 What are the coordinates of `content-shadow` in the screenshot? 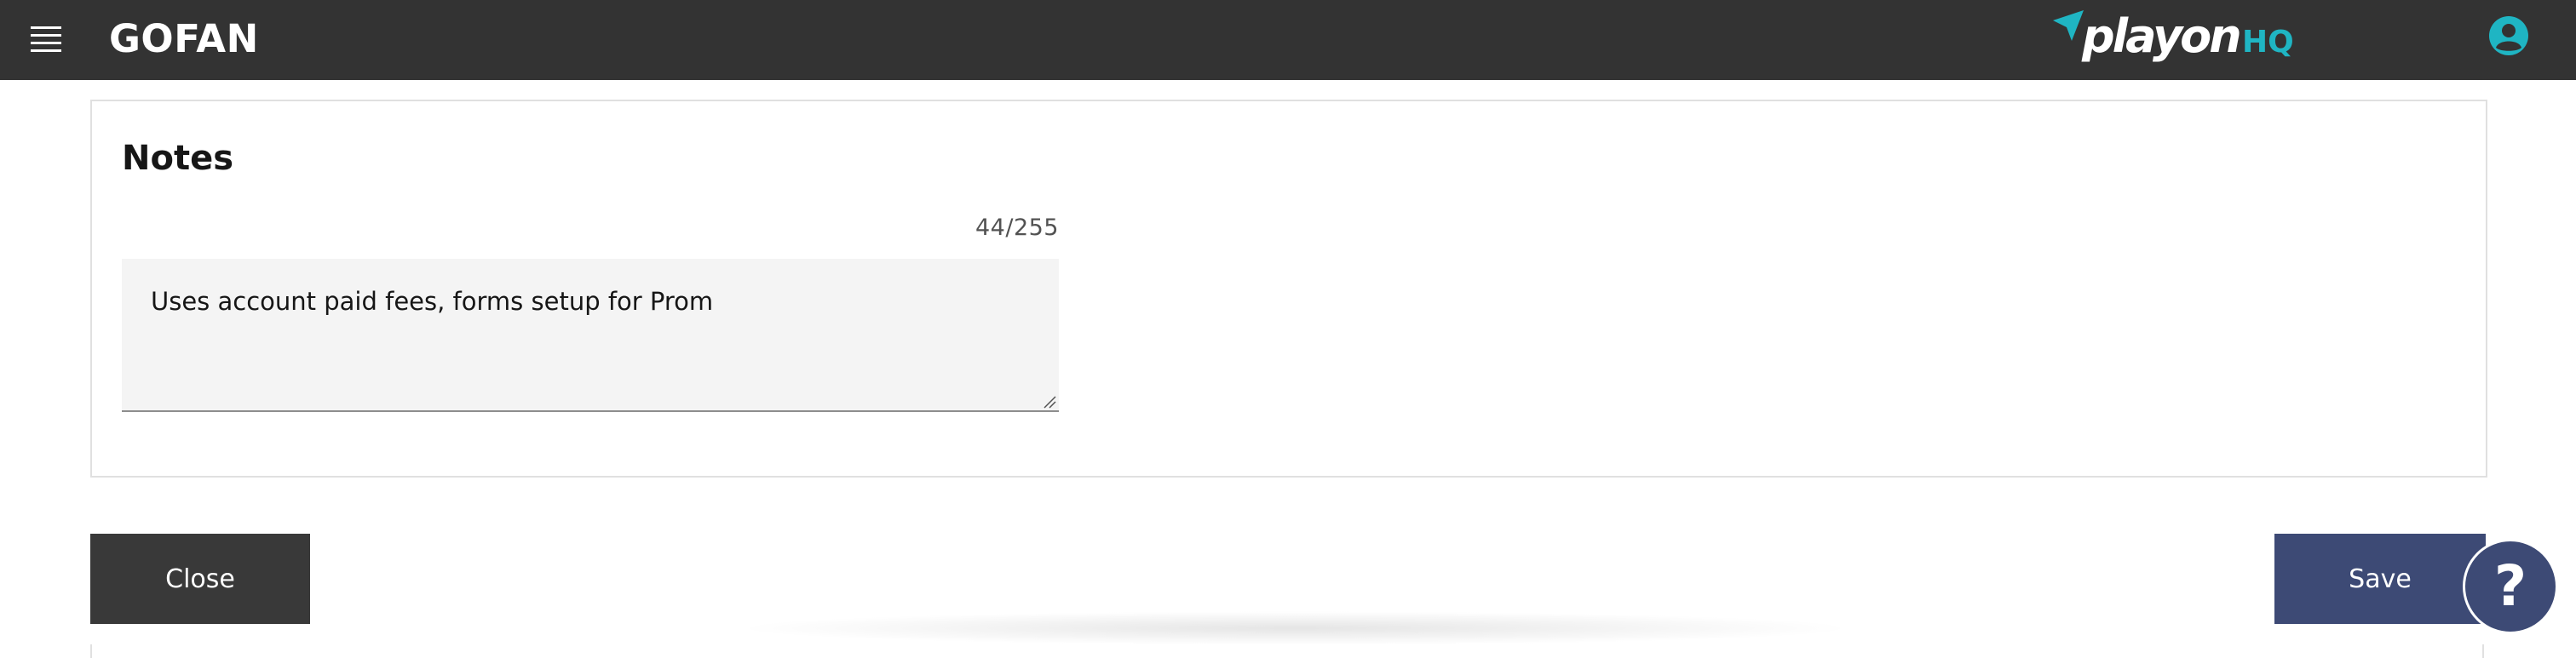 It's located at (1295, 628).